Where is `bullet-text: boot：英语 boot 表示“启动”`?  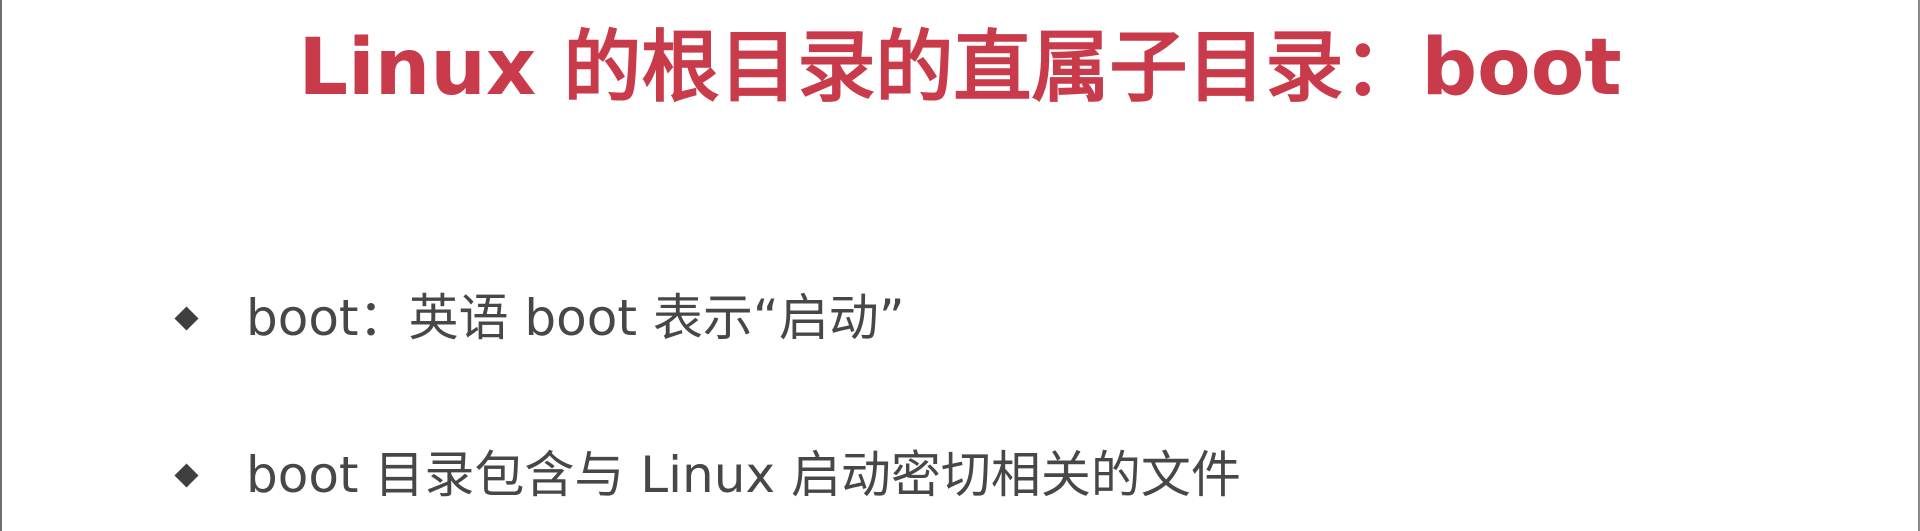
bullet-text: boot：英语 boot 表示“启动” is located at coordinates (575, 318).